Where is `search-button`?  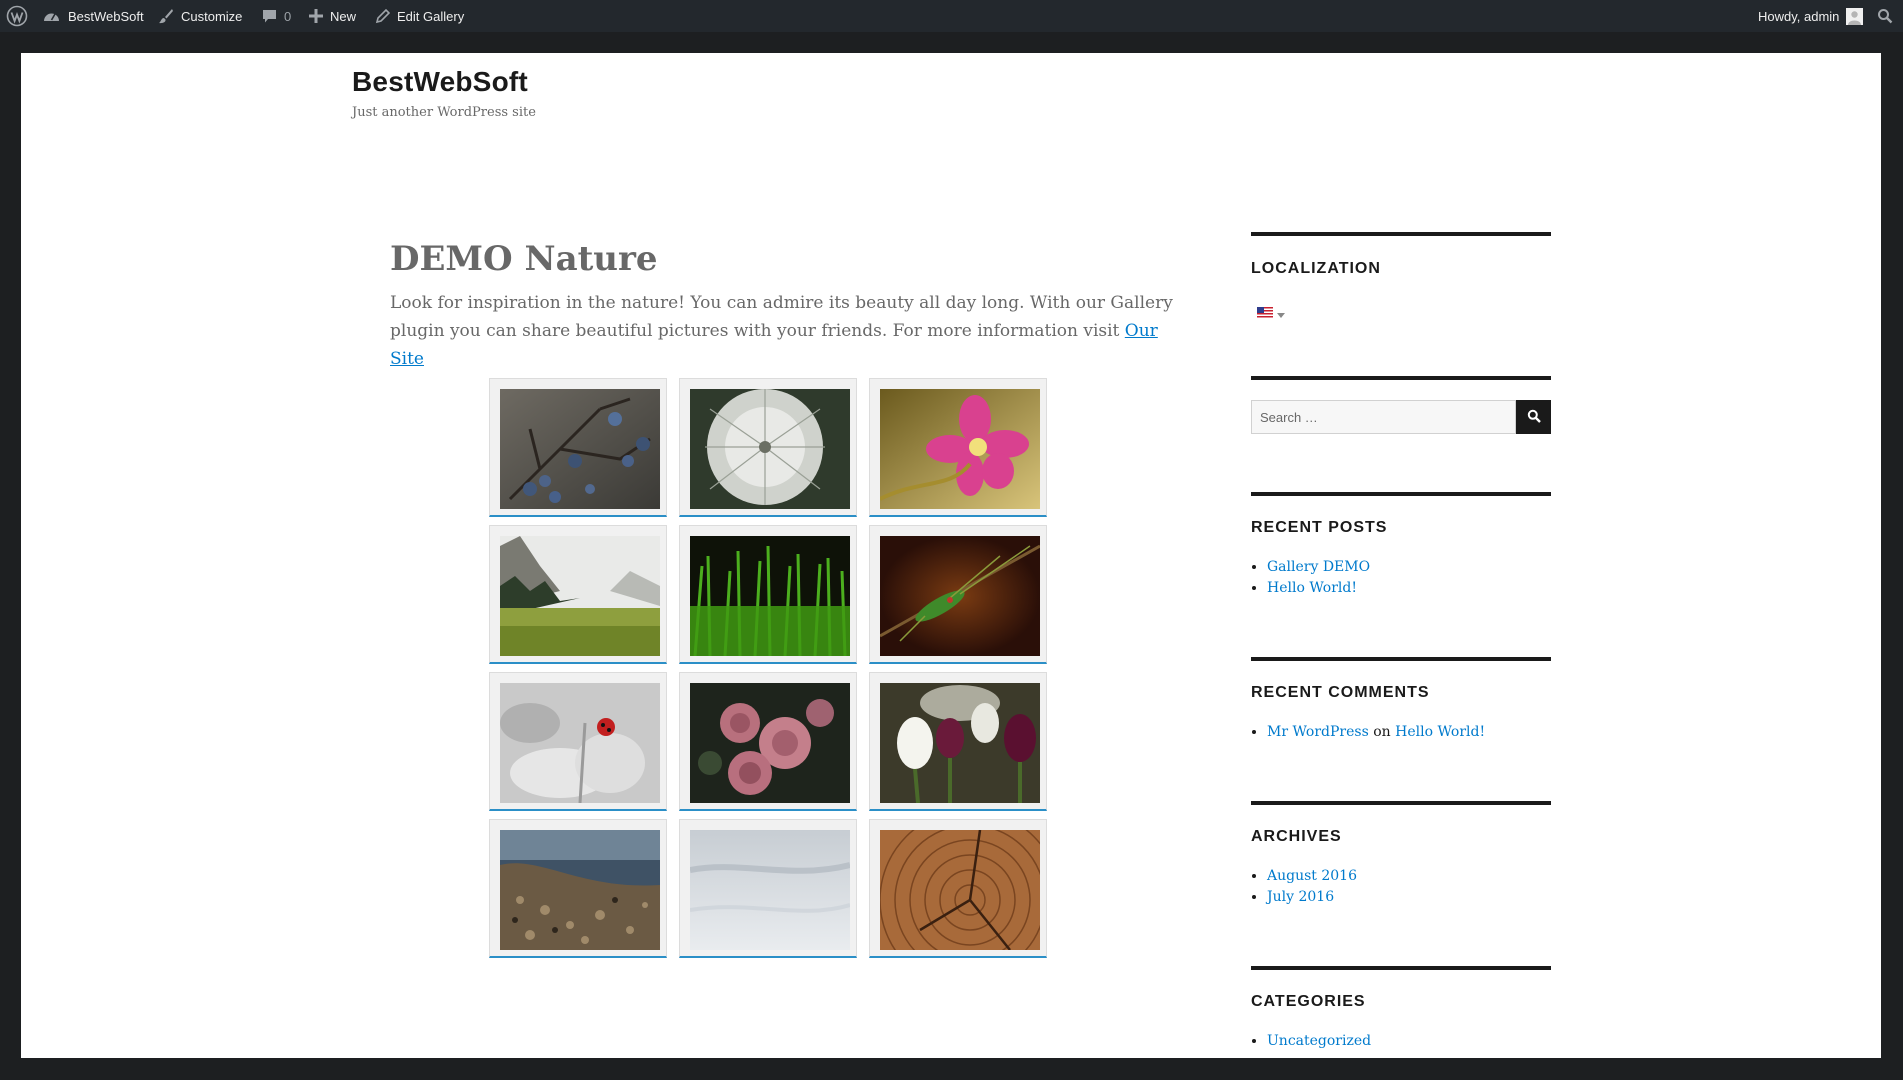
search-button is located at coordinates (1533, 417).